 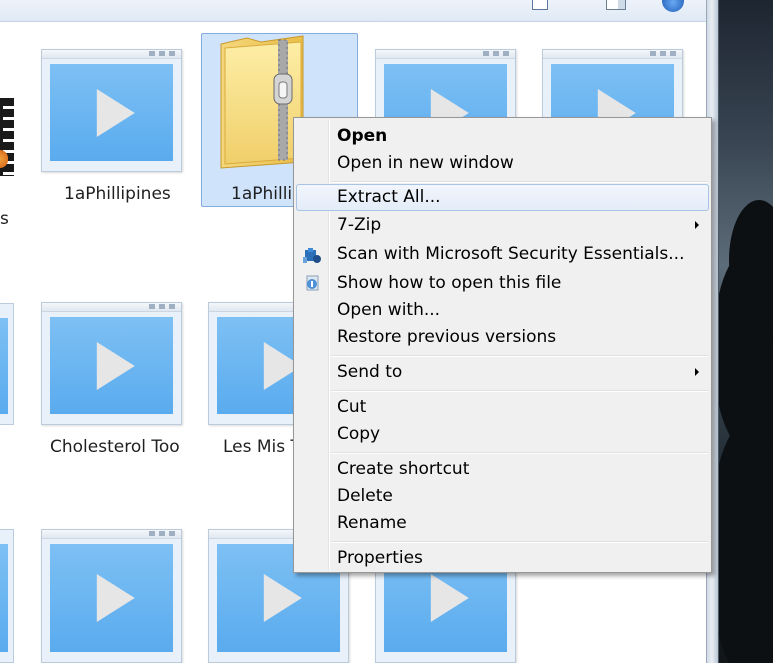 I want to click on file-label: 1aPhillipines, so click(x=117, y=194).